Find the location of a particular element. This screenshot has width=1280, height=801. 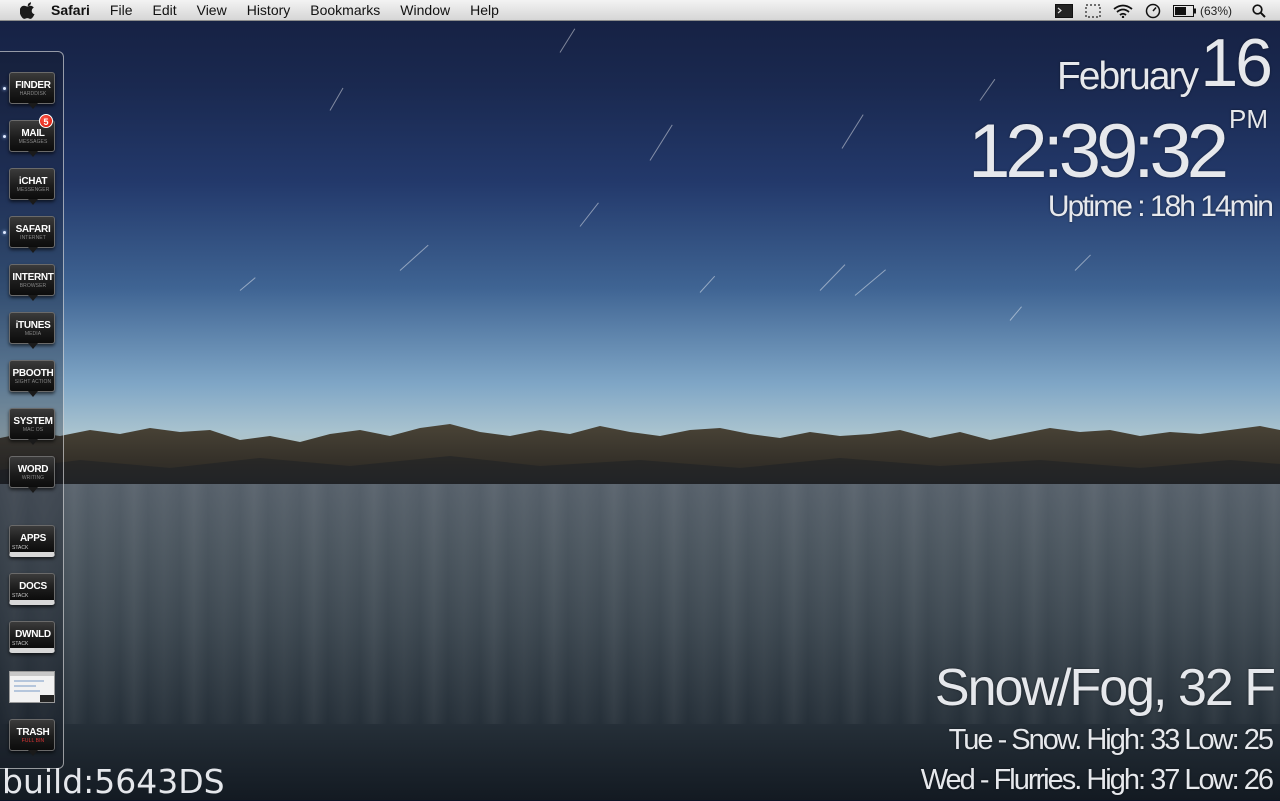

date-day: 16 is located at coordinates (1236, 63).